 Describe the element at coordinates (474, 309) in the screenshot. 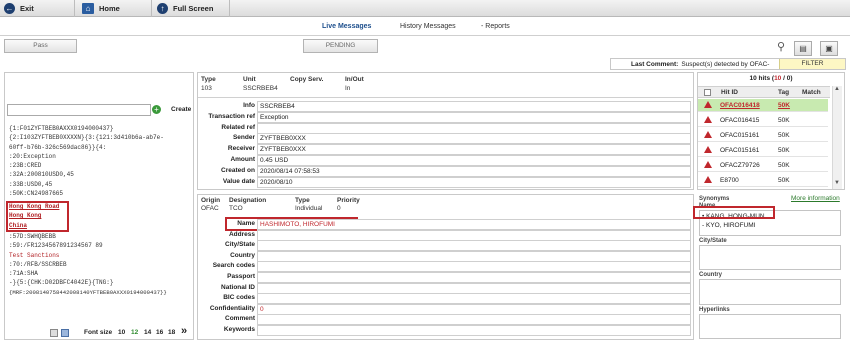

I see `entity-field: 0` at that location.